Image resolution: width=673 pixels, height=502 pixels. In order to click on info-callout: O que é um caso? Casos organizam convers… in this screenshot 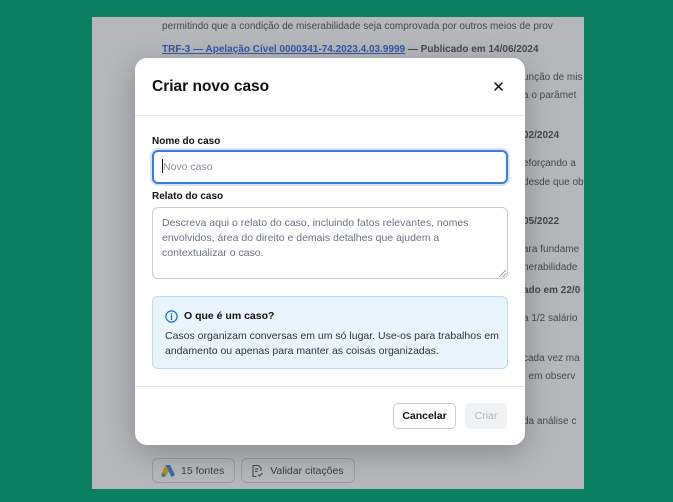, I will do `click(330, 332)`.